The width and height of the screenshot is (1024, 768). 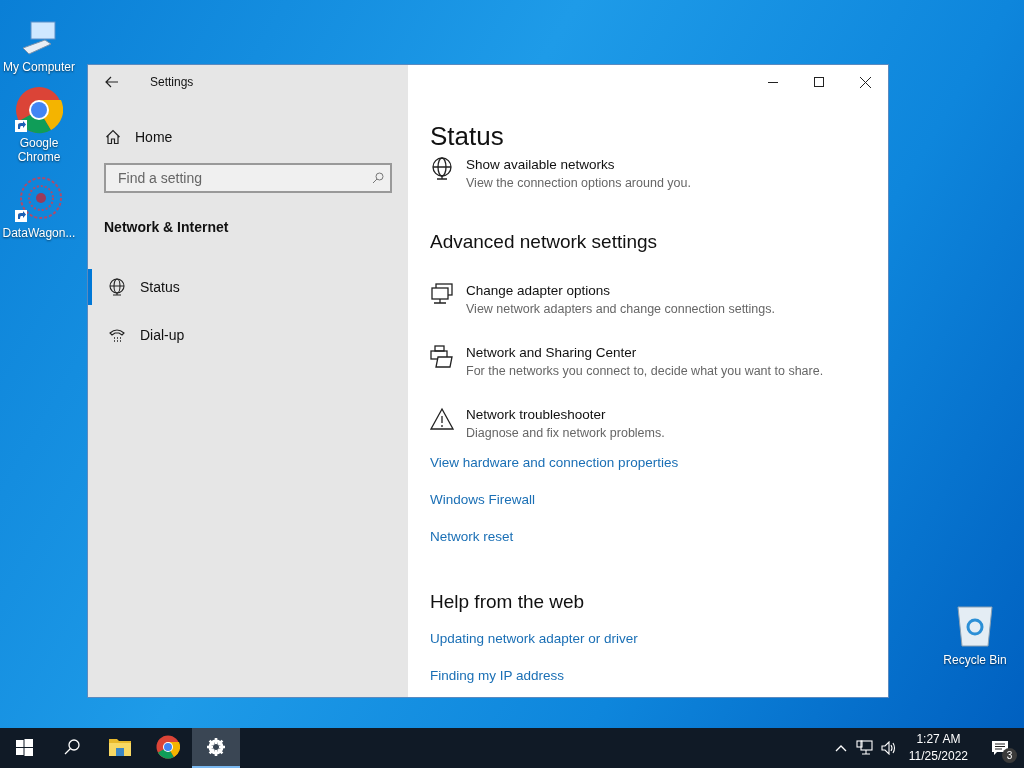 I want to click on recycle-bin-icon, so click(x=975, y=625).